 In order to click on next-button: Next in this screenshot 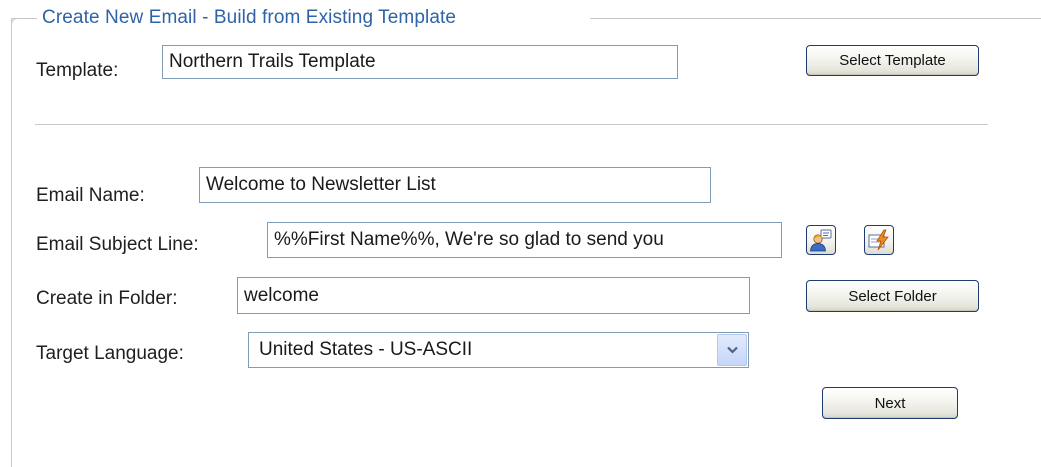, I will do `click(890, 403)`.